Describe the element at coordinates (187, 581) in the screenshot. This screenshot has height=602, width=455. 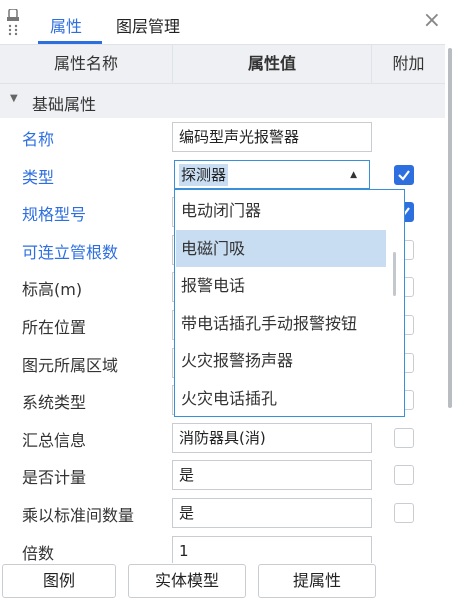
I see `solid-model-button: 实体模型` at that location.